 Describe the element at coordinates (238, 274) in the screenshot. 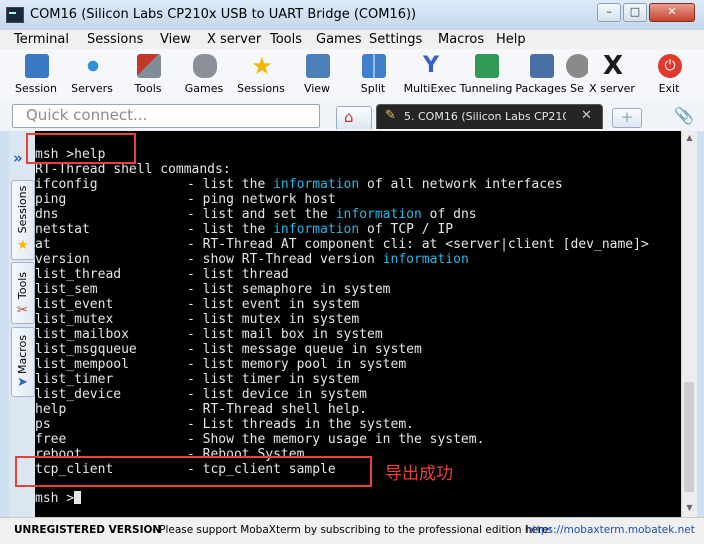

I see `command-description: - list thread` at that location.